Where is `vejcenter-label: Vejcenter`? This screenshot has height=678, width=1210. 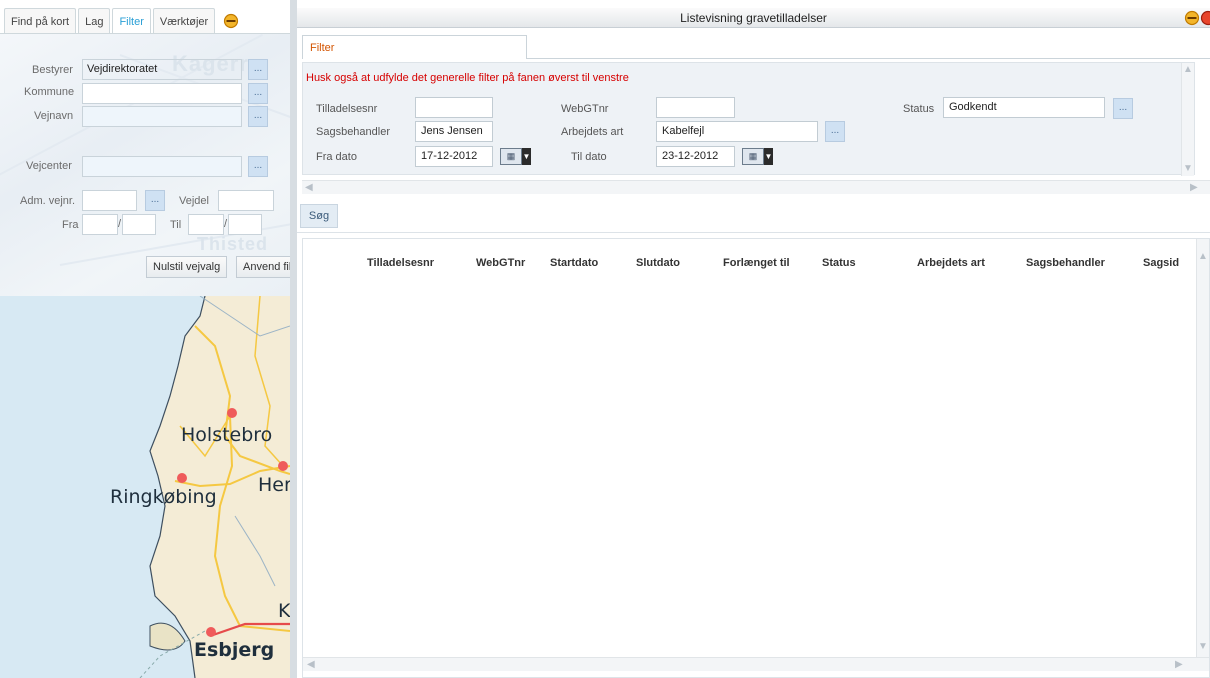
vejcenter-label: Vejcenter is located at coordinates (49, 166).